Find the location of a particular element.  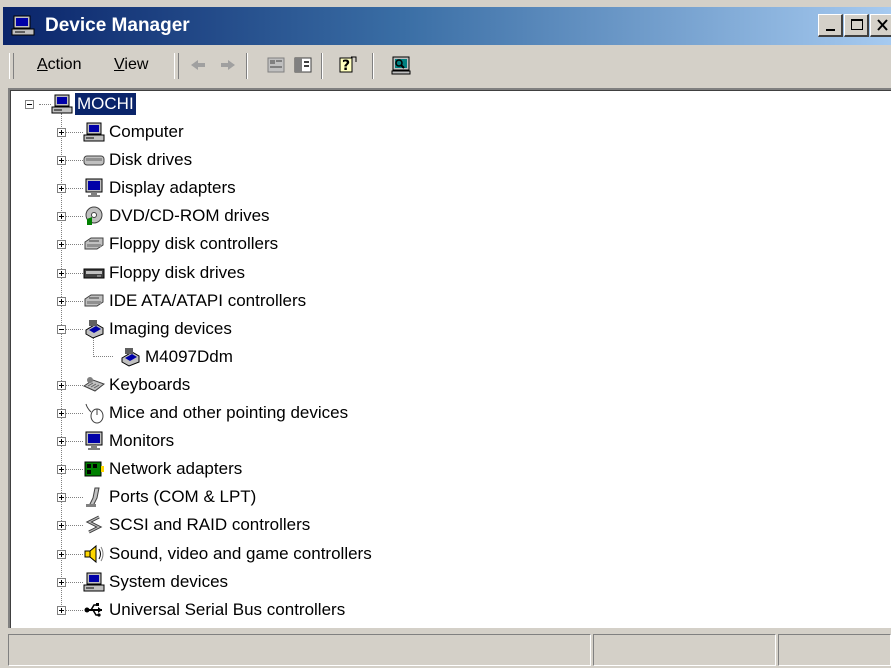

device-manager-icon is located at coordinates (23, 25).